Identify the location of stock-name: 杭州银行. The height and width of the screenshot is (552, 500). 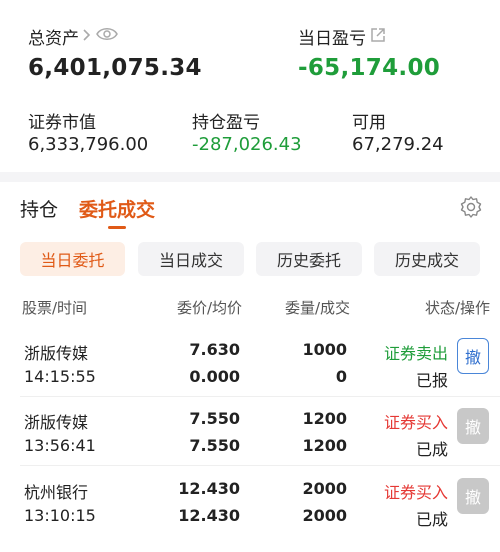
(56, 492).